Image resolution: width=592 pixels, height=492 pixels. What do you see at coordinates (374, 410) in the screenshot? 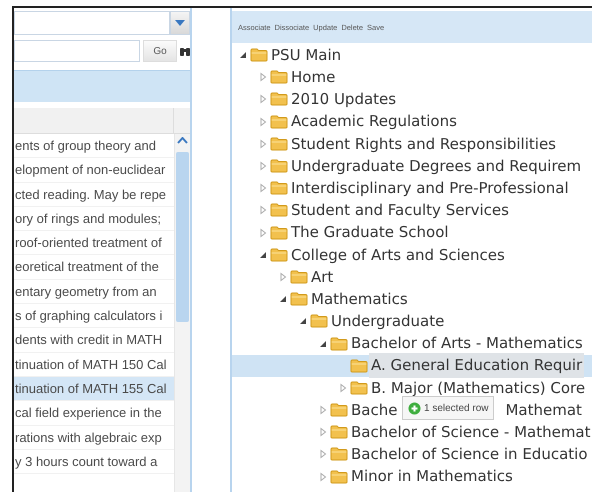
I see `tree-node-label: Bache` at bounding box center [374, 410].